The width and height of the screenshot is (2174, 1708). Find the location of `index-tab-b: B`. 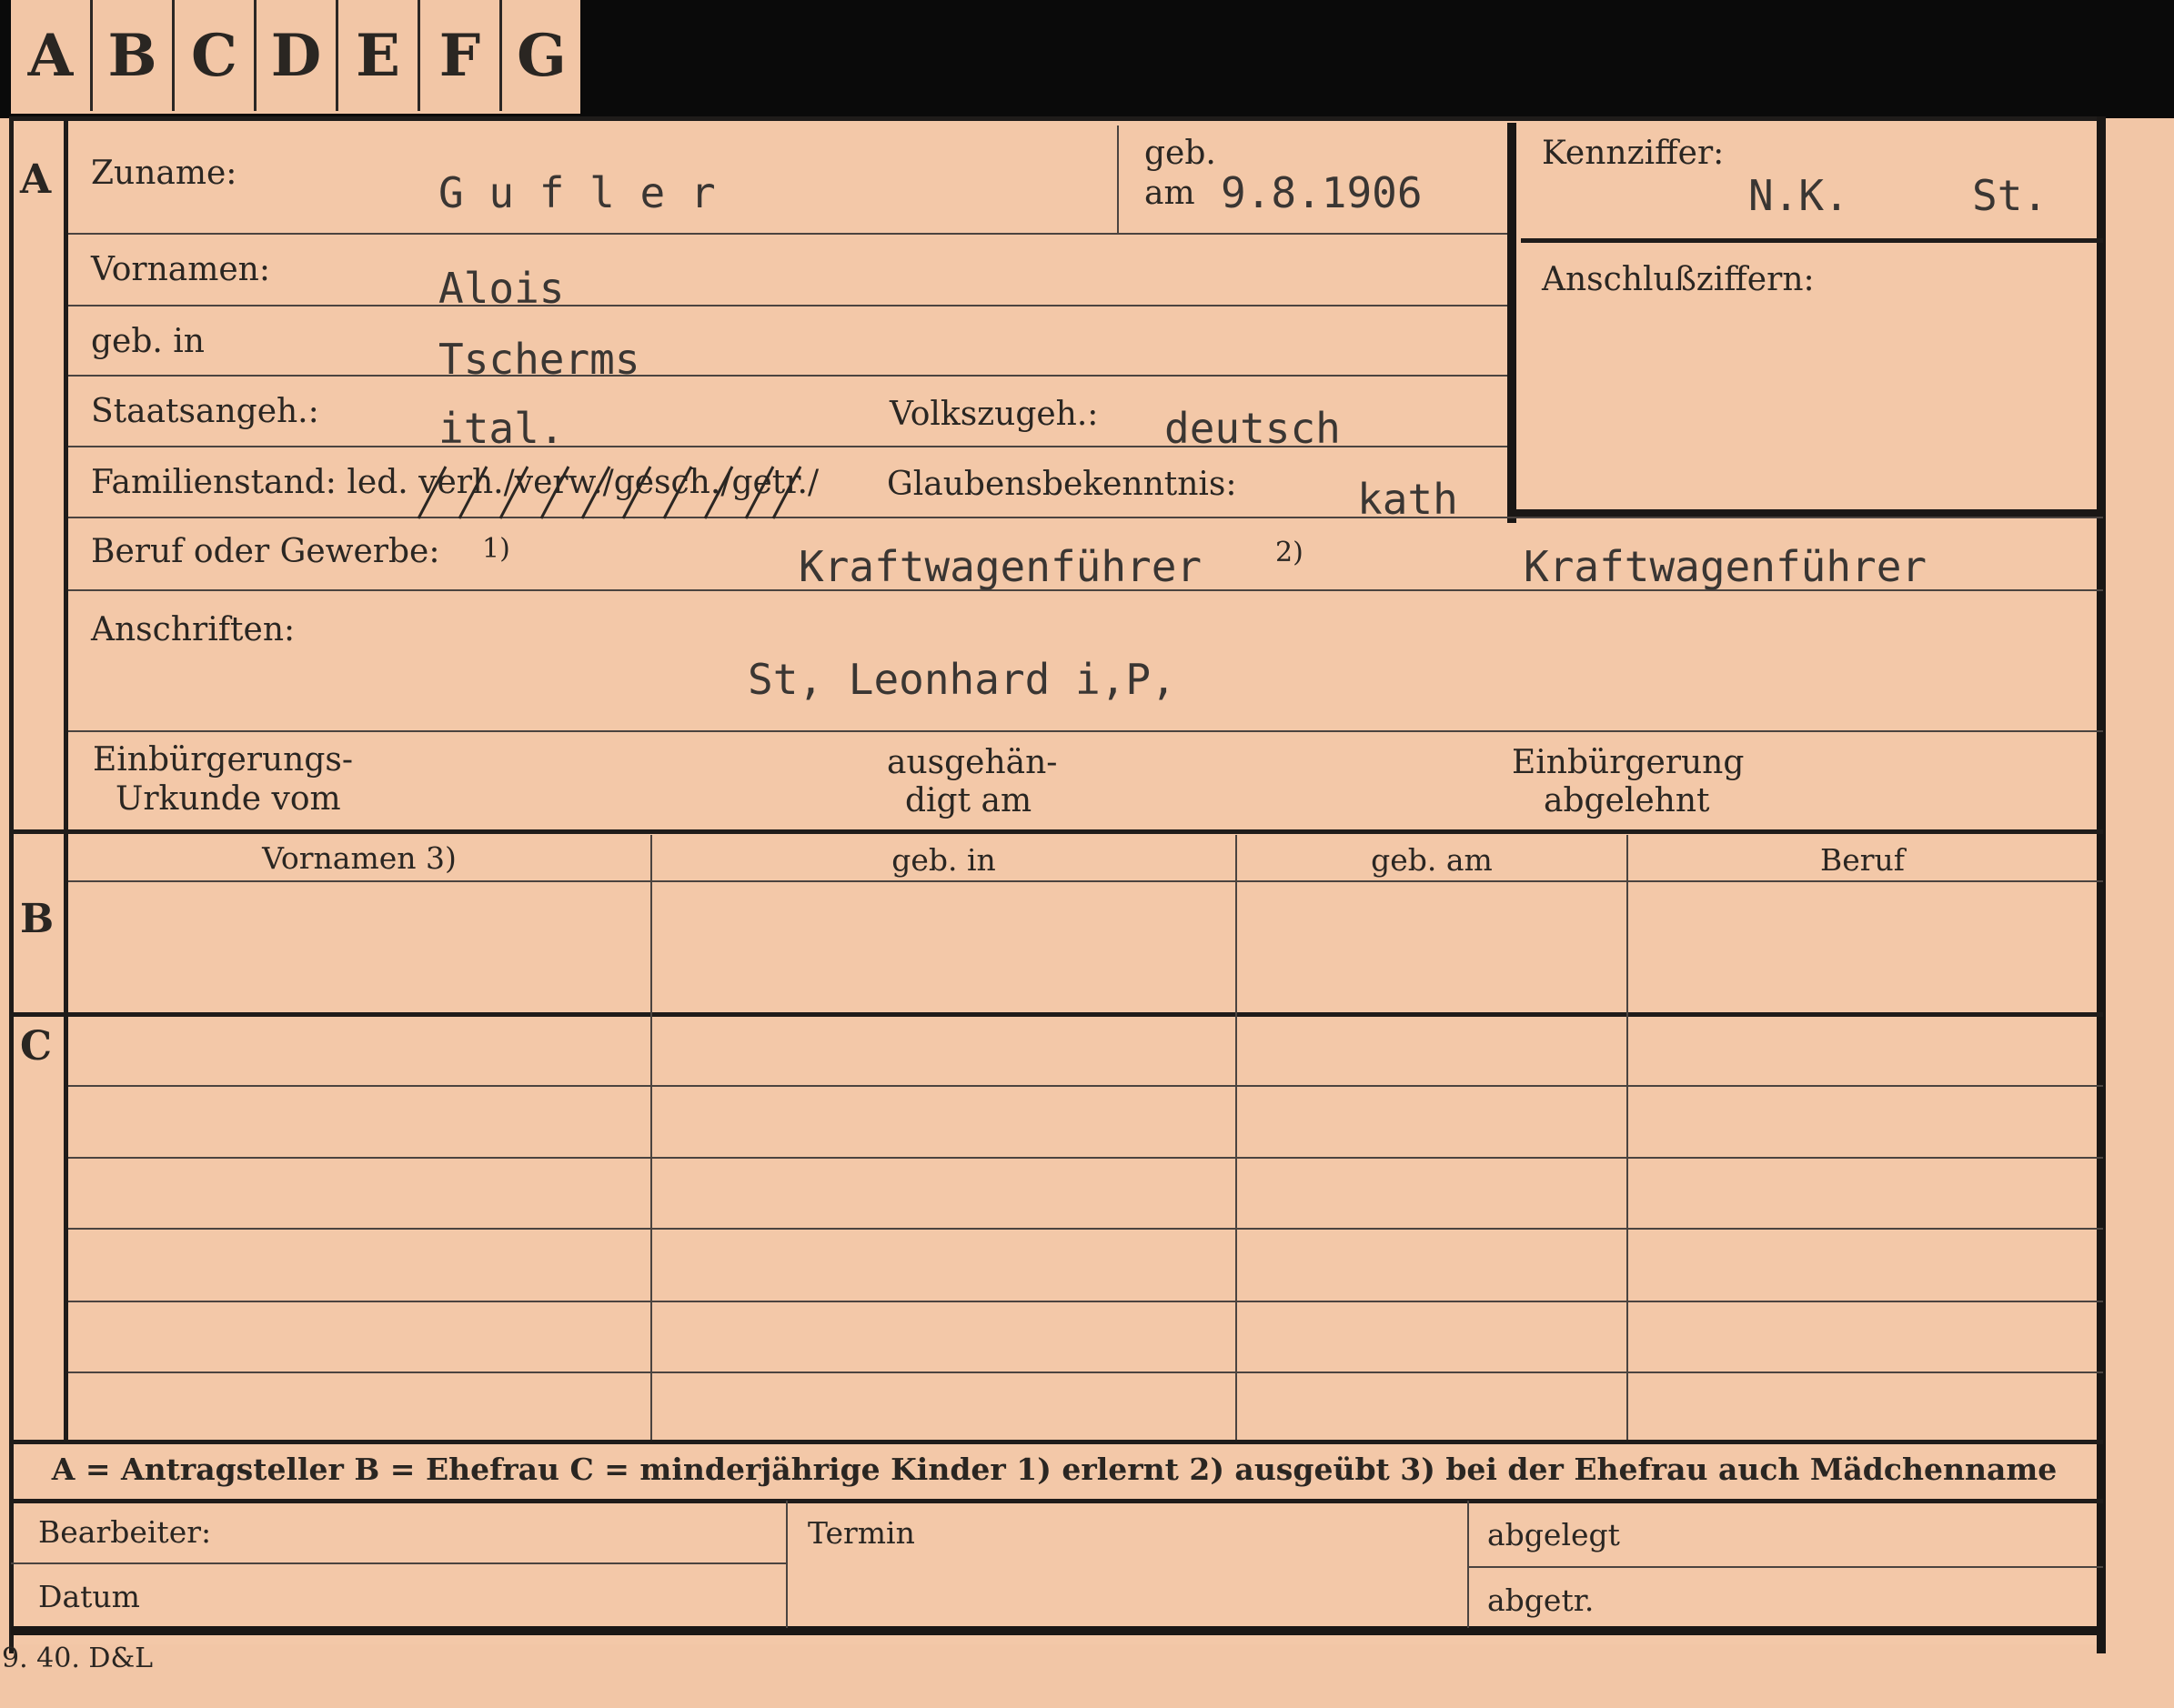

index-tab-b: B is located at coordinates (134, 55).